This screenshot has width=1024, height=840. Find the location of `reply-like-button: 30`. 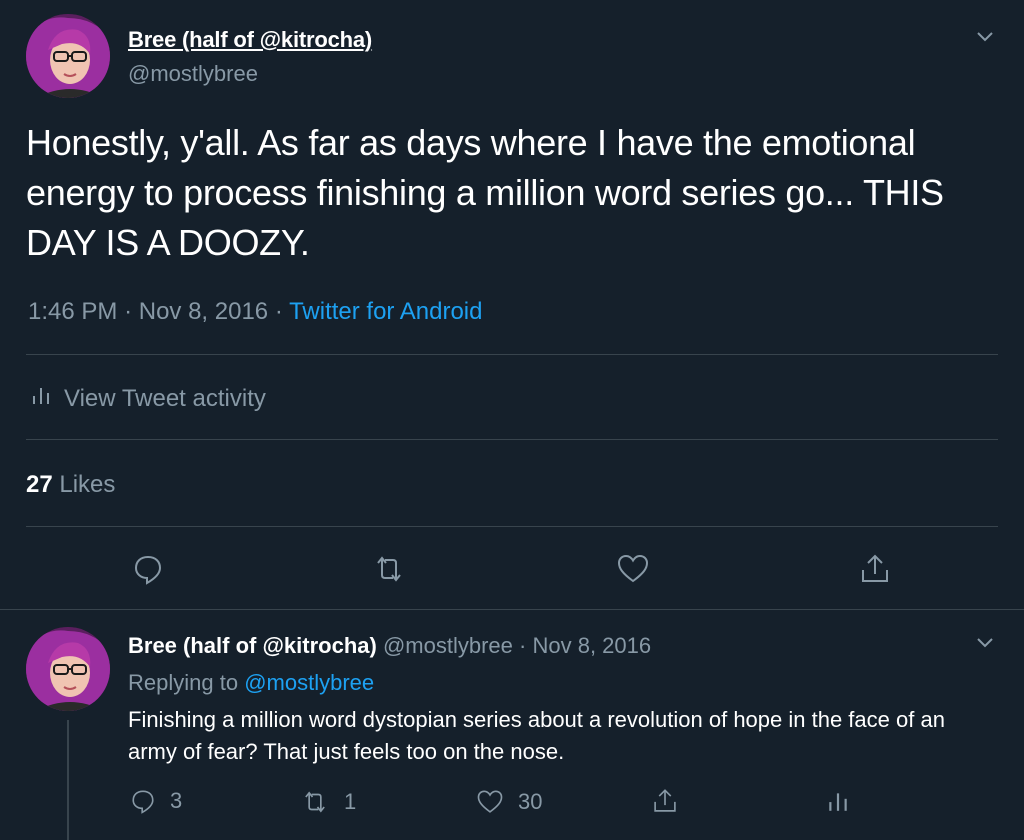

reply-like-button: 30 is located at coordinates (509, 802).